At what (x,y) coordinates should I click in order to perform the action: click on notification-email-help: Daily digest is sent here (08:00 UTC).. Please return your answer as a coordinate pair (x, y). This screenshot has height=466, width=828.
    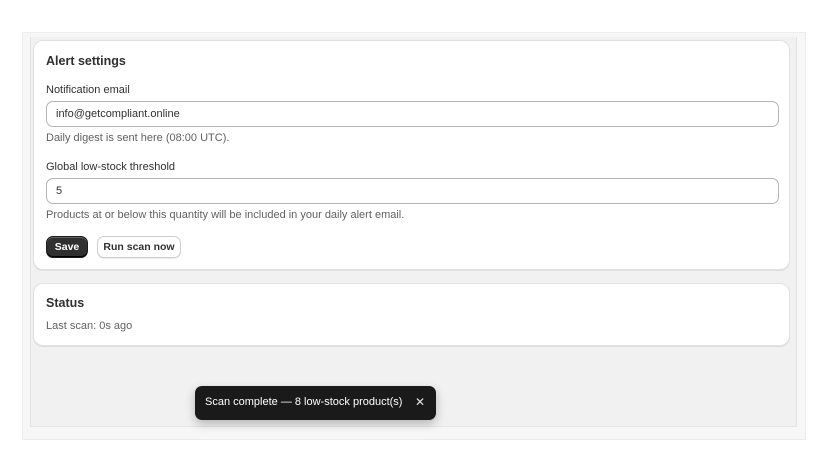
    Looking at the image, I should click on (138, 138).